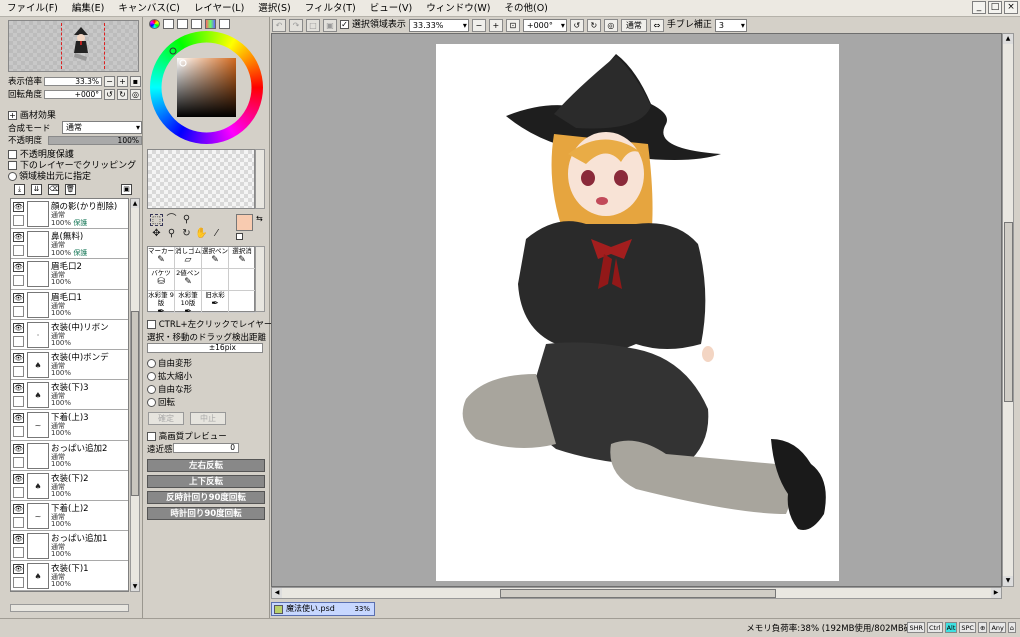  What do you see at coordinates (49, 175) in the screenshot?
I see `detect-source-toggle: 領域検出元に指定` at bounding box center [49, 175].